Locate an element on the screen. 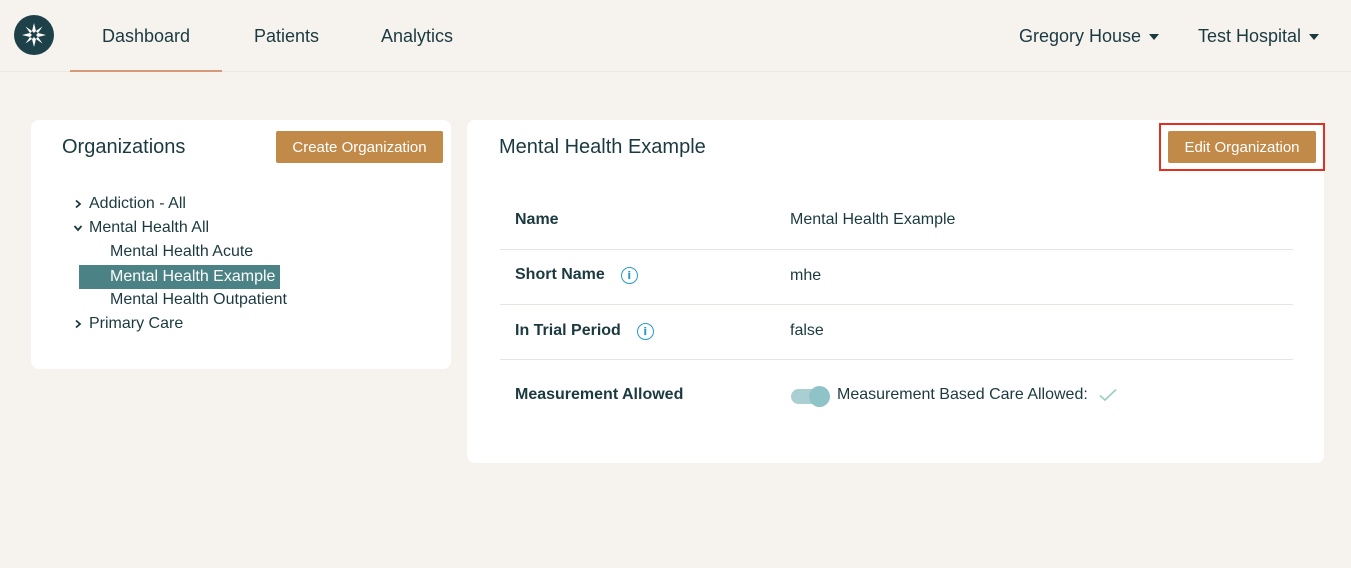 The height and width of the screenshot is (568, 1351). field-value-in-trial-period: false is located at coordinates (807, 330).